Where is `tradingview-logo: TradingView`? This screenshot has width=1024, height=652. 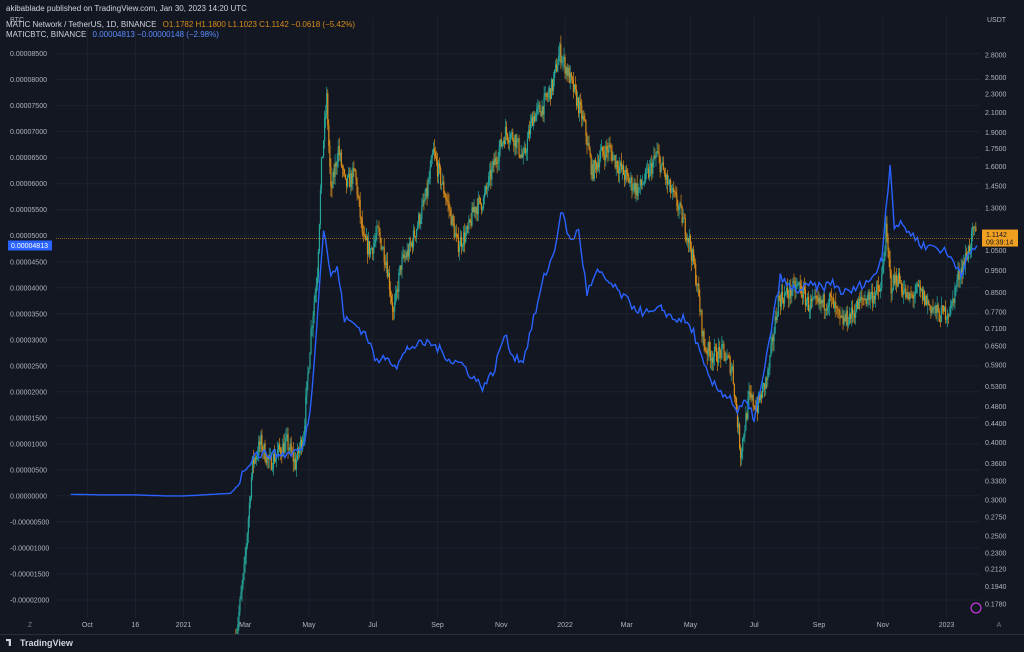 tradingview-logo: TradingView is located at coordinates (39, 643).